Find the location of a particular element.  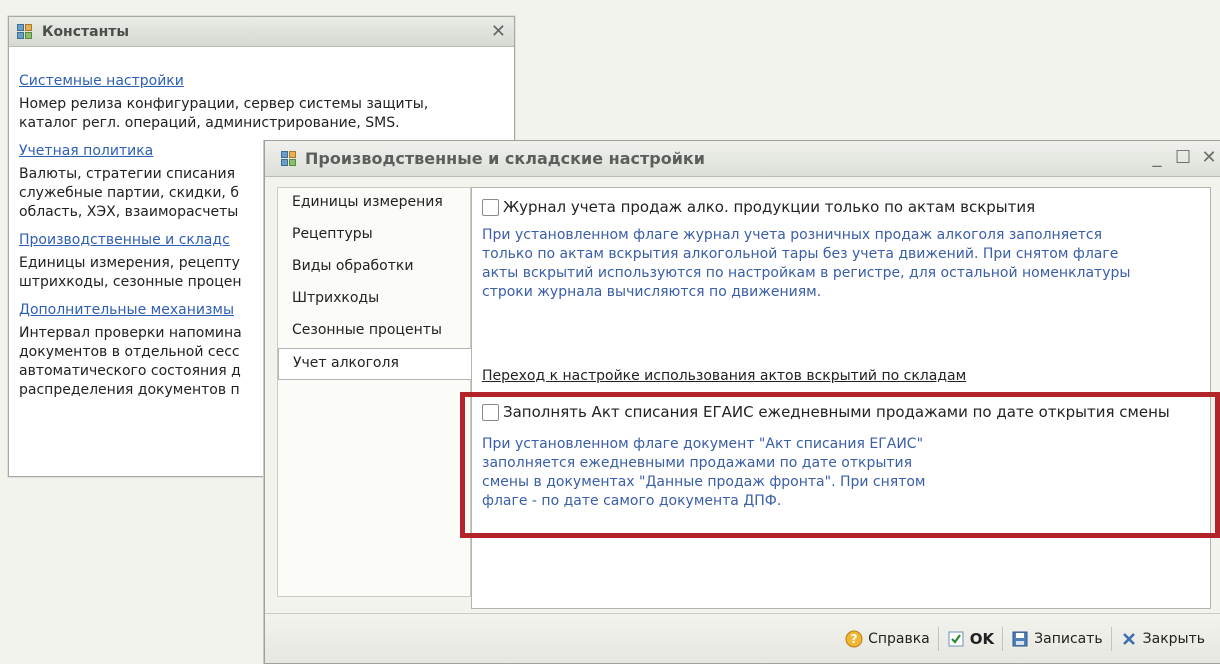

ok-button-label: OK is located at coordinates (982, 638).